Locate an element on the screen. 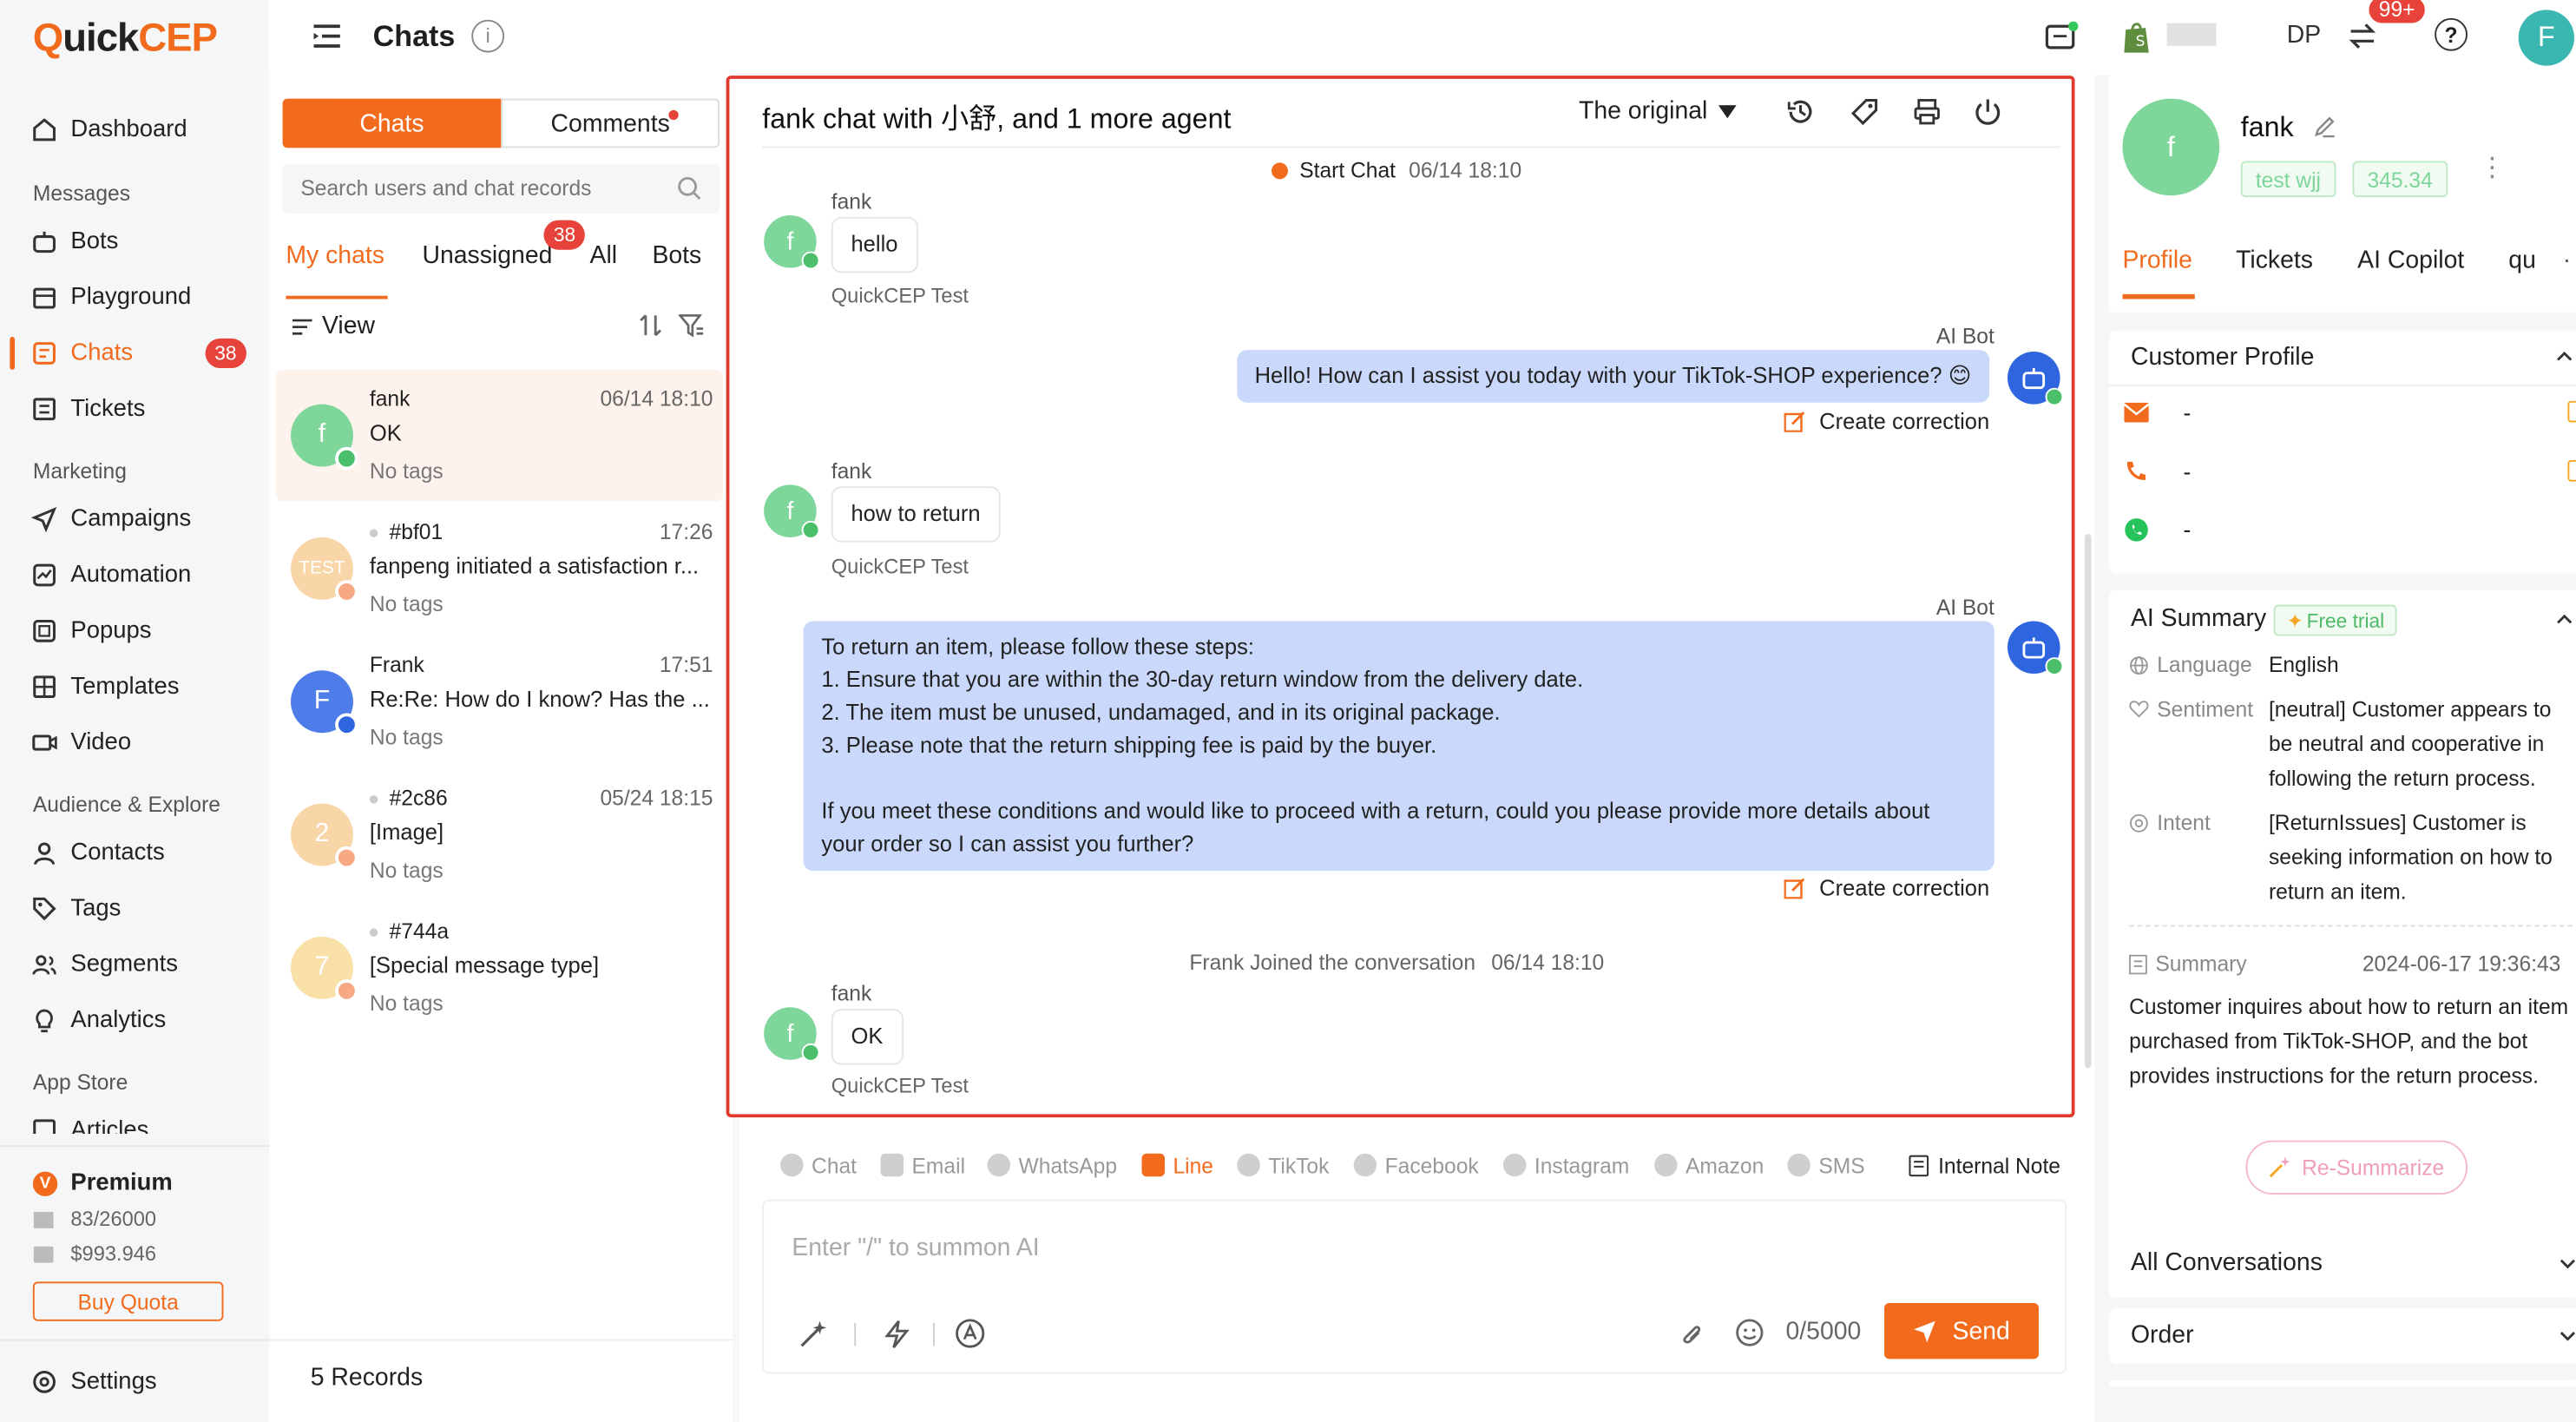 The height and width of the screenshot is (1422, 2576). sidebar-item-label: Articles is located at coordinates (110, 1126).